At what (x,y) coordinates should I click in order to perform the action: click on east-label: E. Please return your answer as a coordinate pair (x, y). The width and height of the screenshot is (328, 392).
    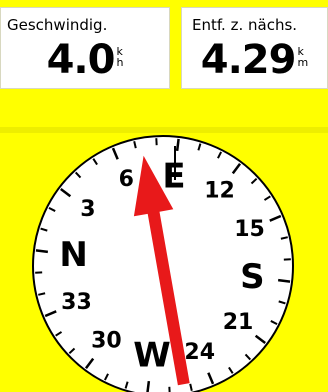
    Looking at the image, I should click on (173, 177).